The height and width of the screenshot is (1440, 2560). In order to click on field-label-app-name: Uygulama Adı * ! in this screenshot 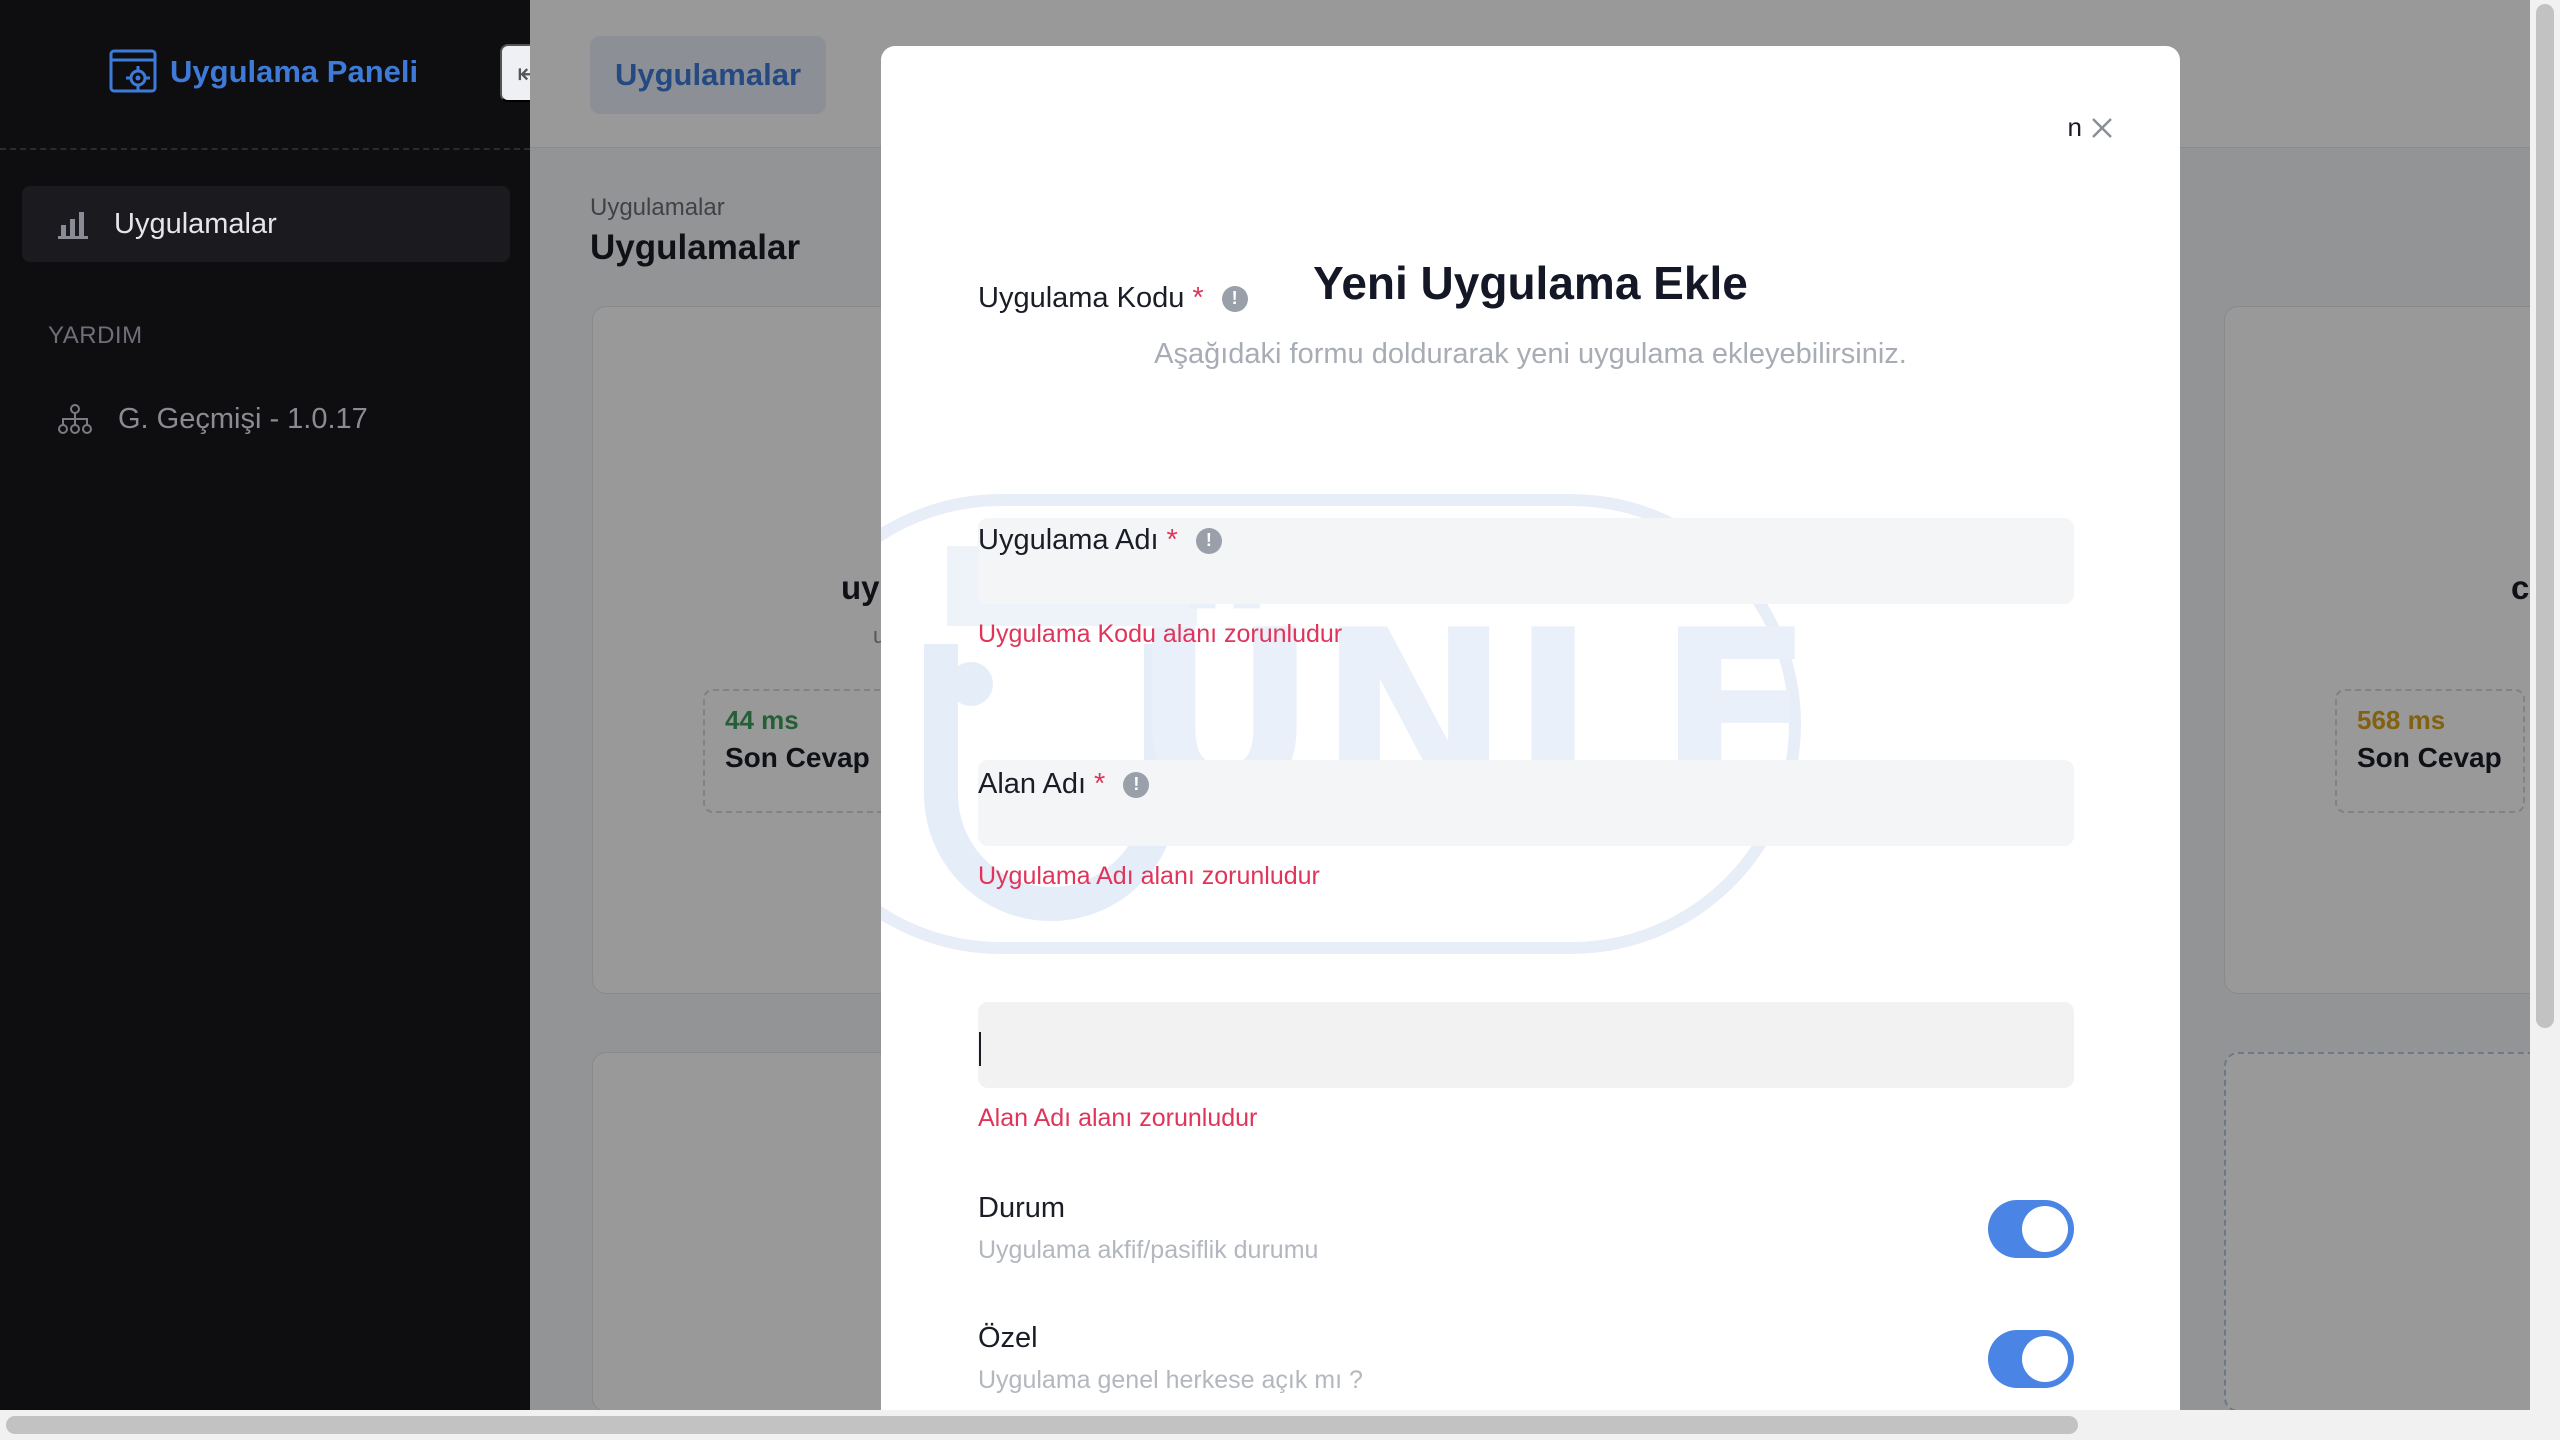, I will do `click(1100, 540)`.